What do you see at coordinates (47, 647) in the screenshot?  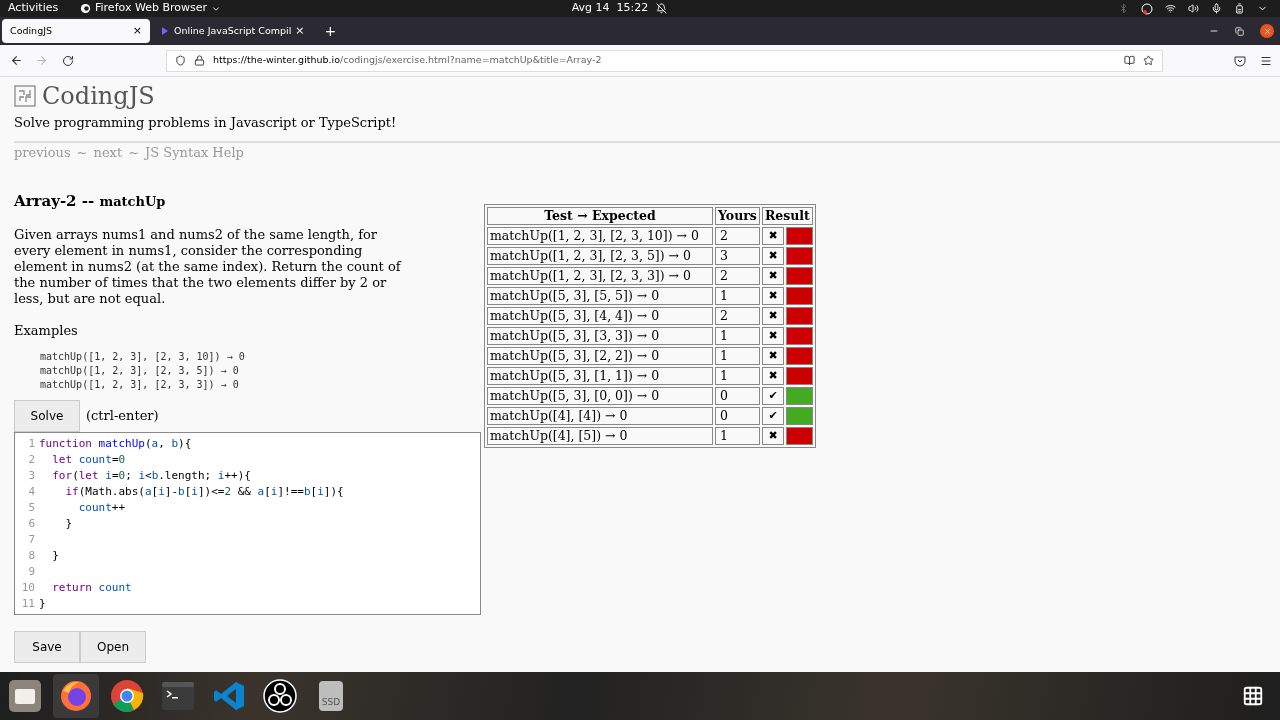 I see `toolbar-button: Save` at bounding box center [47, 647].